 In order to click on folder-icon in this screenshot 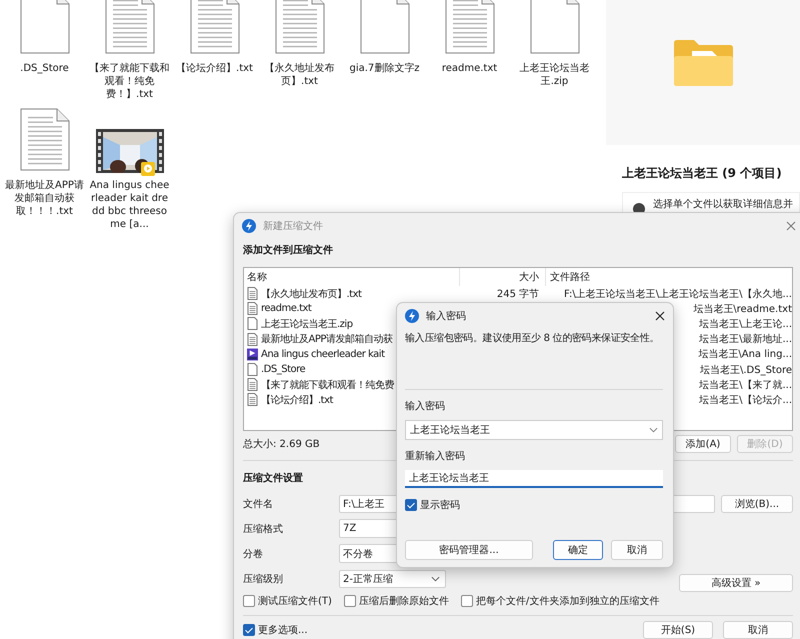, I will do `click(703, 62)`.